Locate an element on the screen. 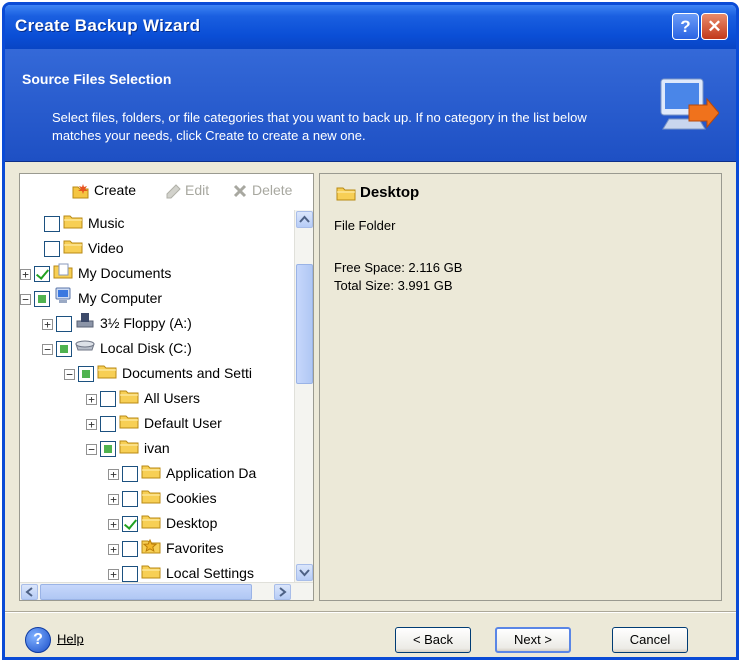 Image resolution: width=743 pixels, height=662 pixels. delete-button: Delete is located at coordinates (262, 190).